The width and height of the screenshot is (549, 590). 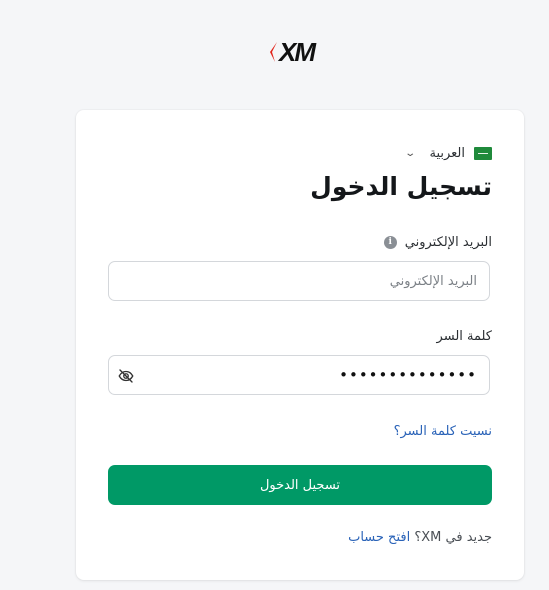 I want to click on xm-logo-text: XM, so click(x=297, y=52).